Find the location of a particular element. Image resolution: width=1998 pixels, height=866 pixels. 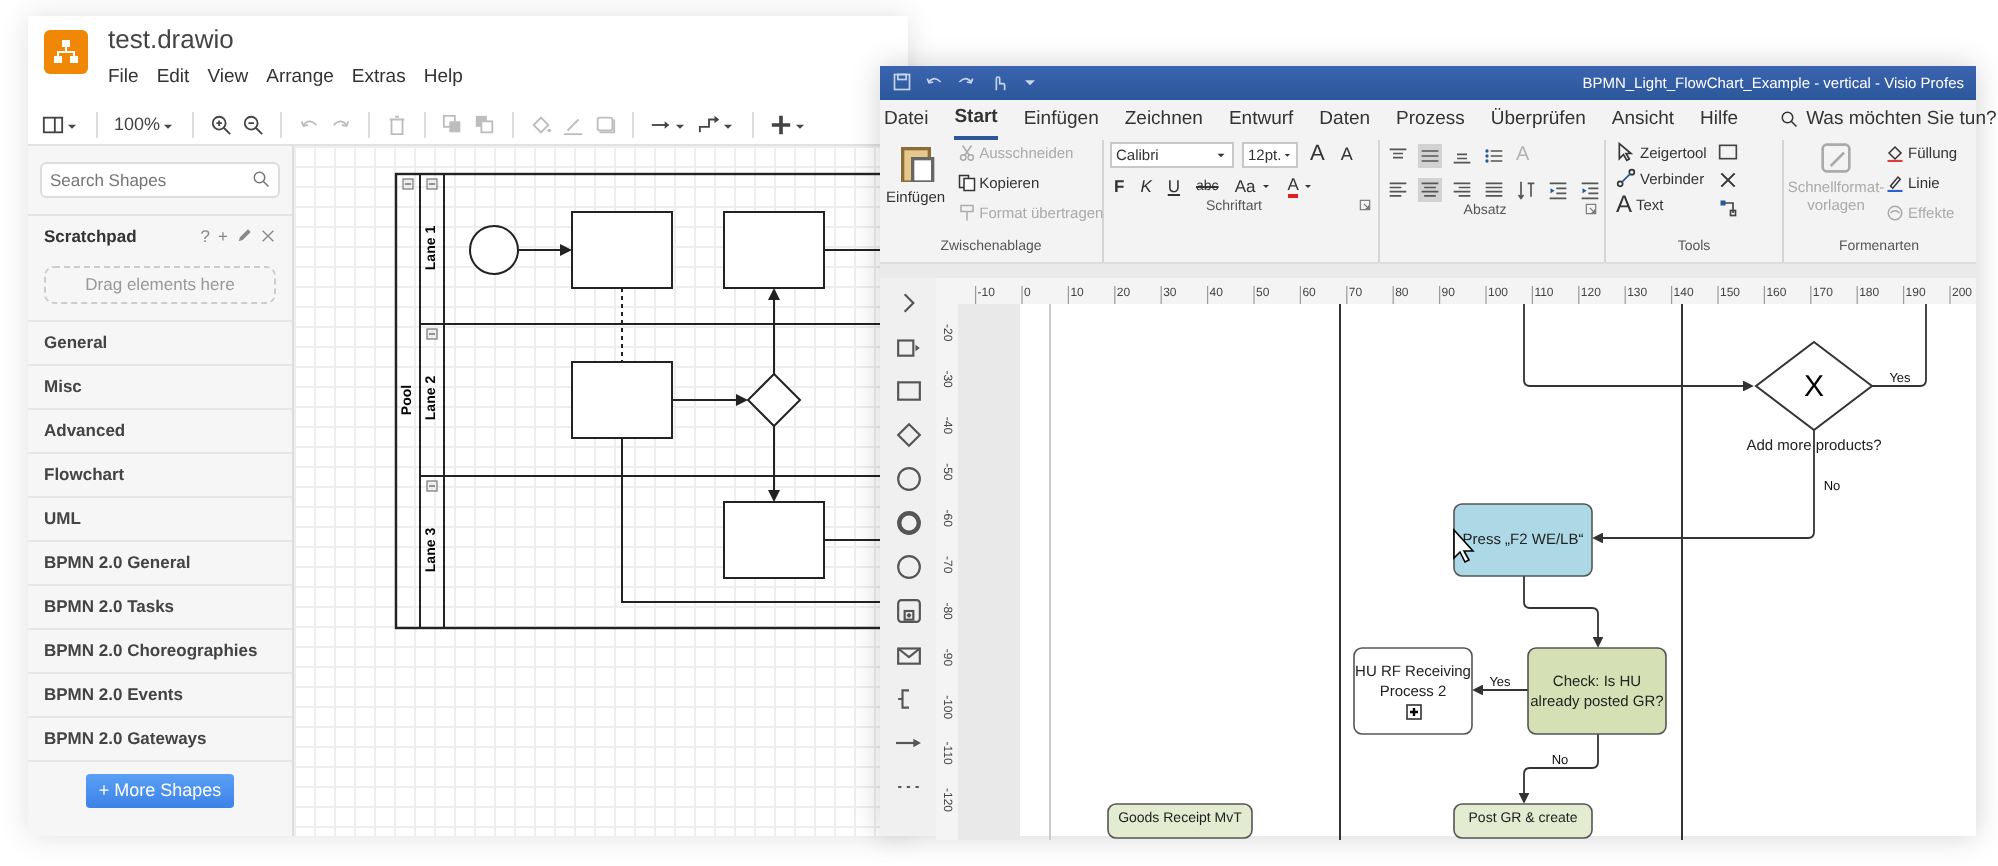

edit-icon is located at coordinates (244, 236).